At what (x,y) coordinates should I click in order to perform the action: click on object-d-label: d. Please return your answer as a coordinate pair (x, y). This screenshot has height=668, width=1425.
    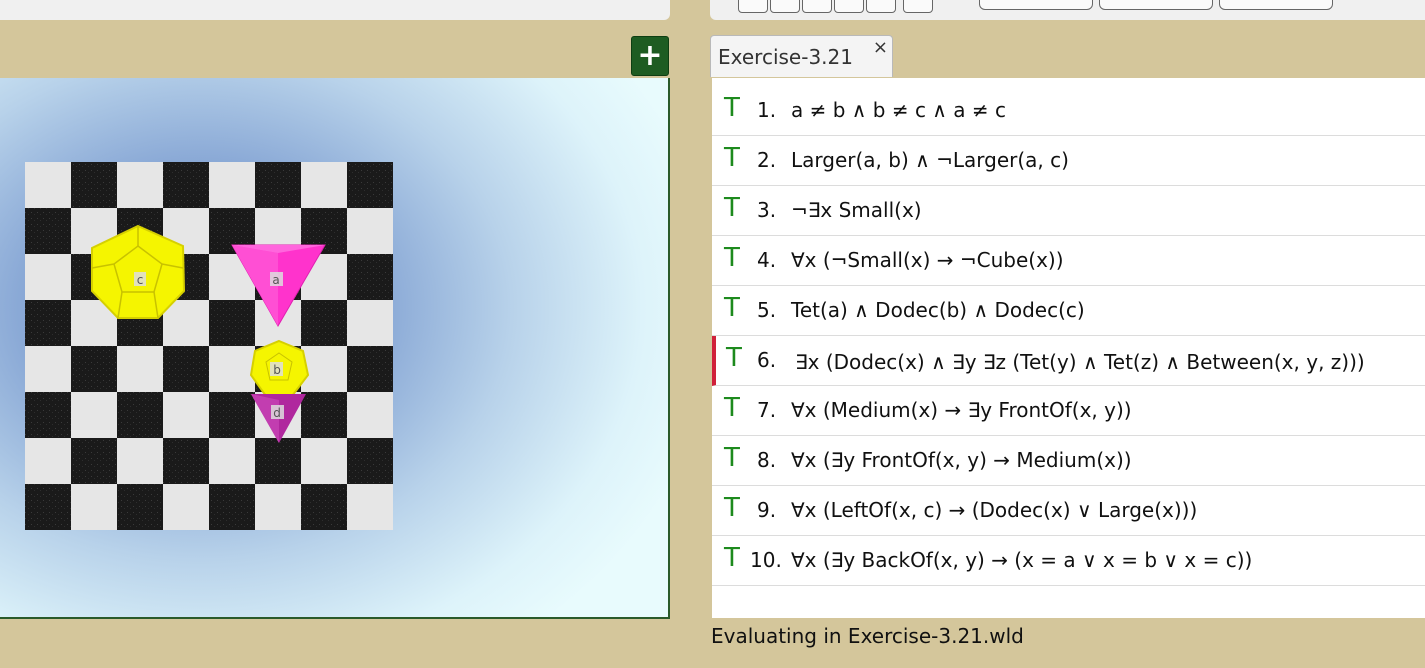
    Looking at the image, I should click on (277, 413).